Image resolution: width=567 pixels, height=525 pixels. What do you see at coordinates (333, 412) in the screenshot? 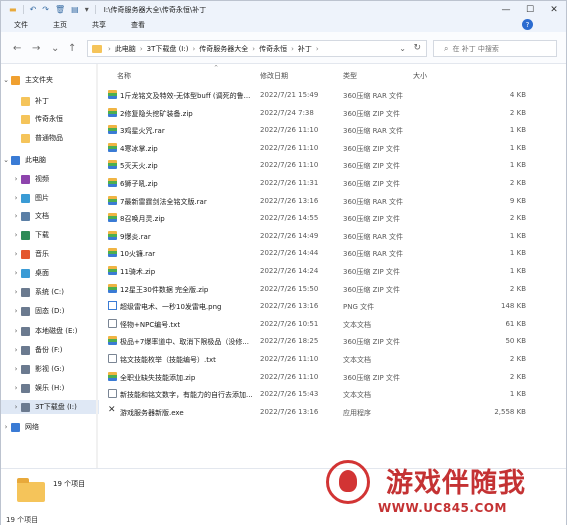
I see `file-row: ✕ 游戏服务器新版.exe 2022/7/26 13:16 应用程序 2,558 KB` at bounding box center [333, 412].